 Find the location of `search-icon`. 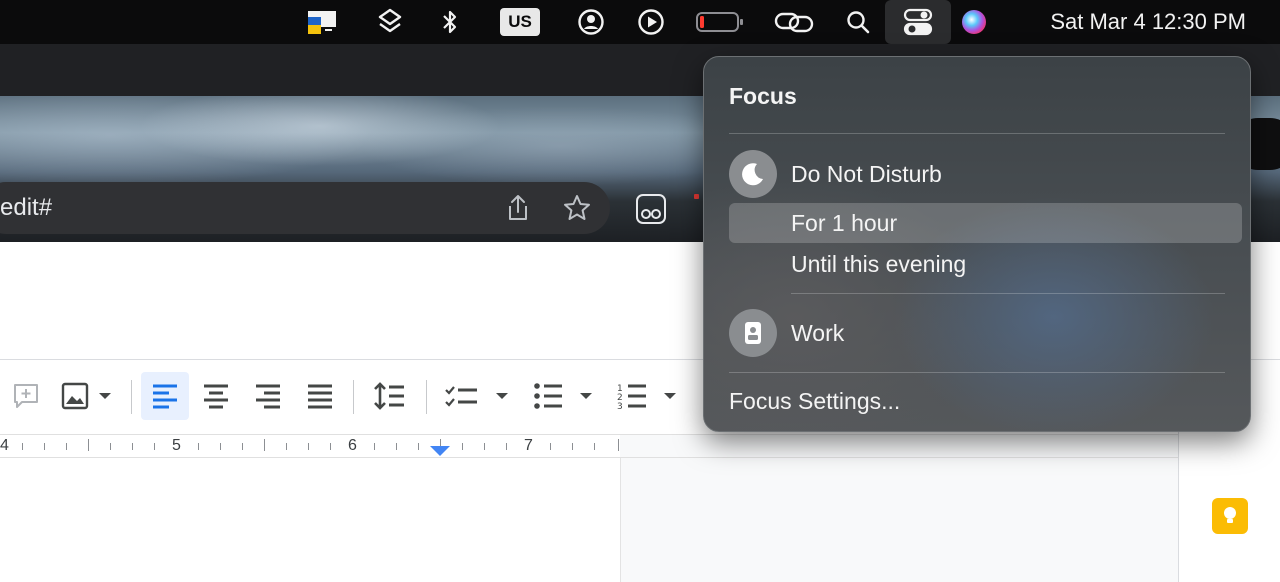

search-icon is located at coordinates (858, 22).